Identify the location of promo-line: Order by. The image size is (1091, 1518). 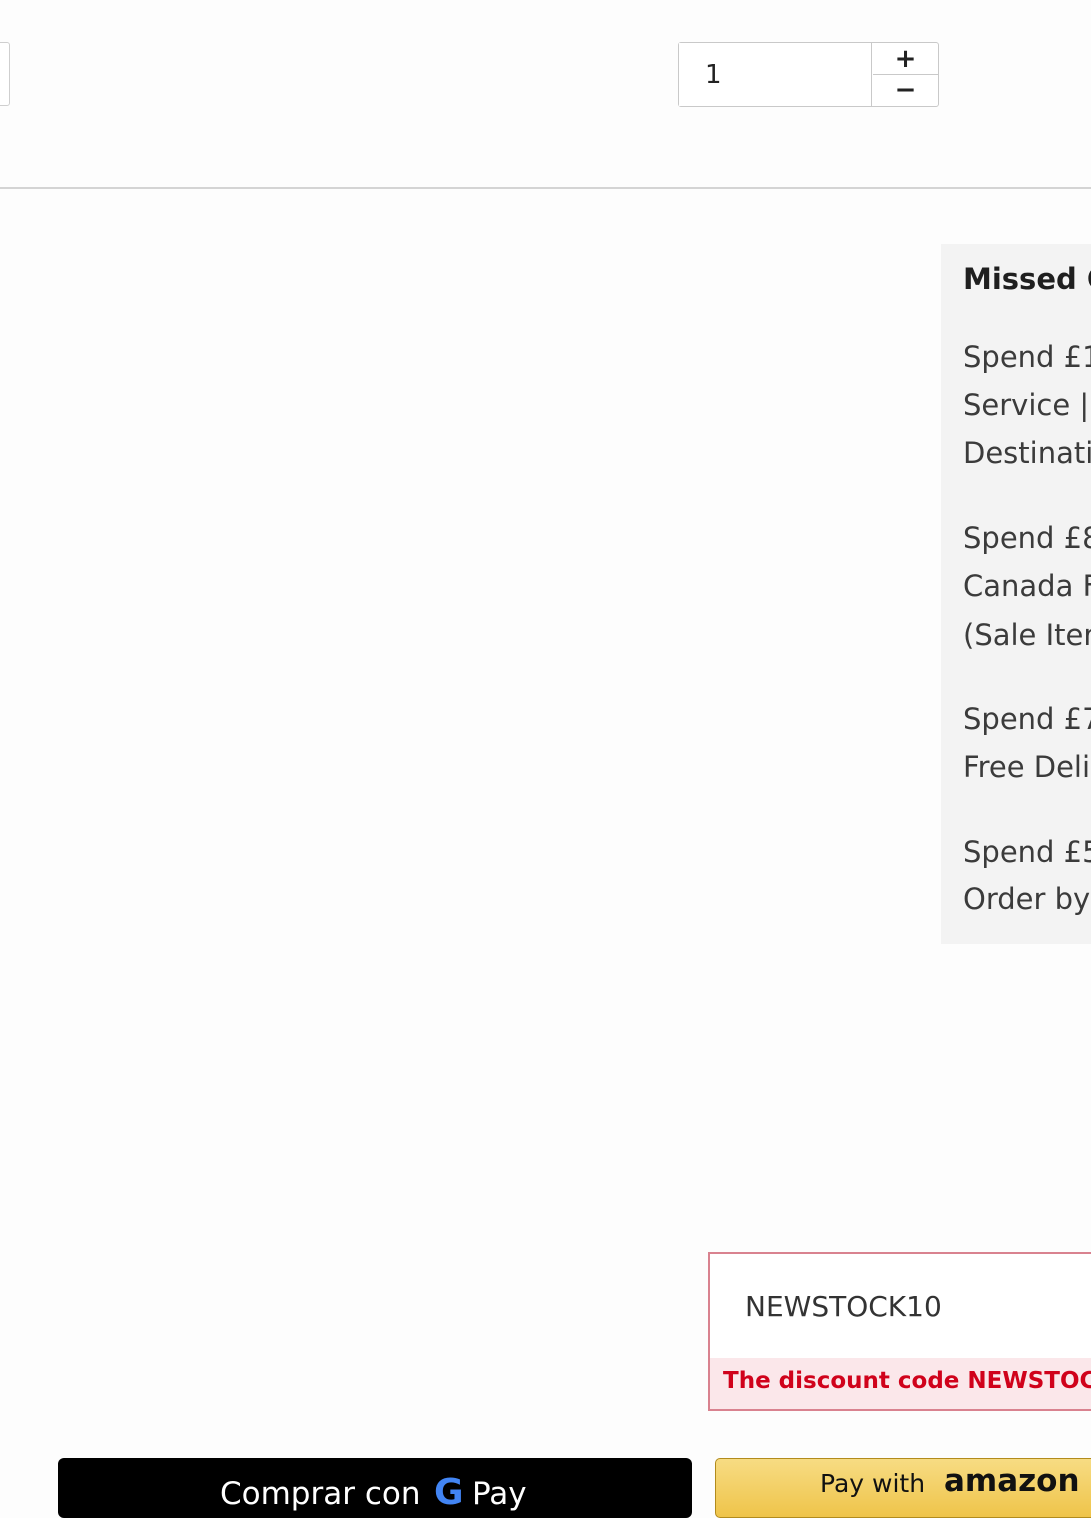
(1027, 899).